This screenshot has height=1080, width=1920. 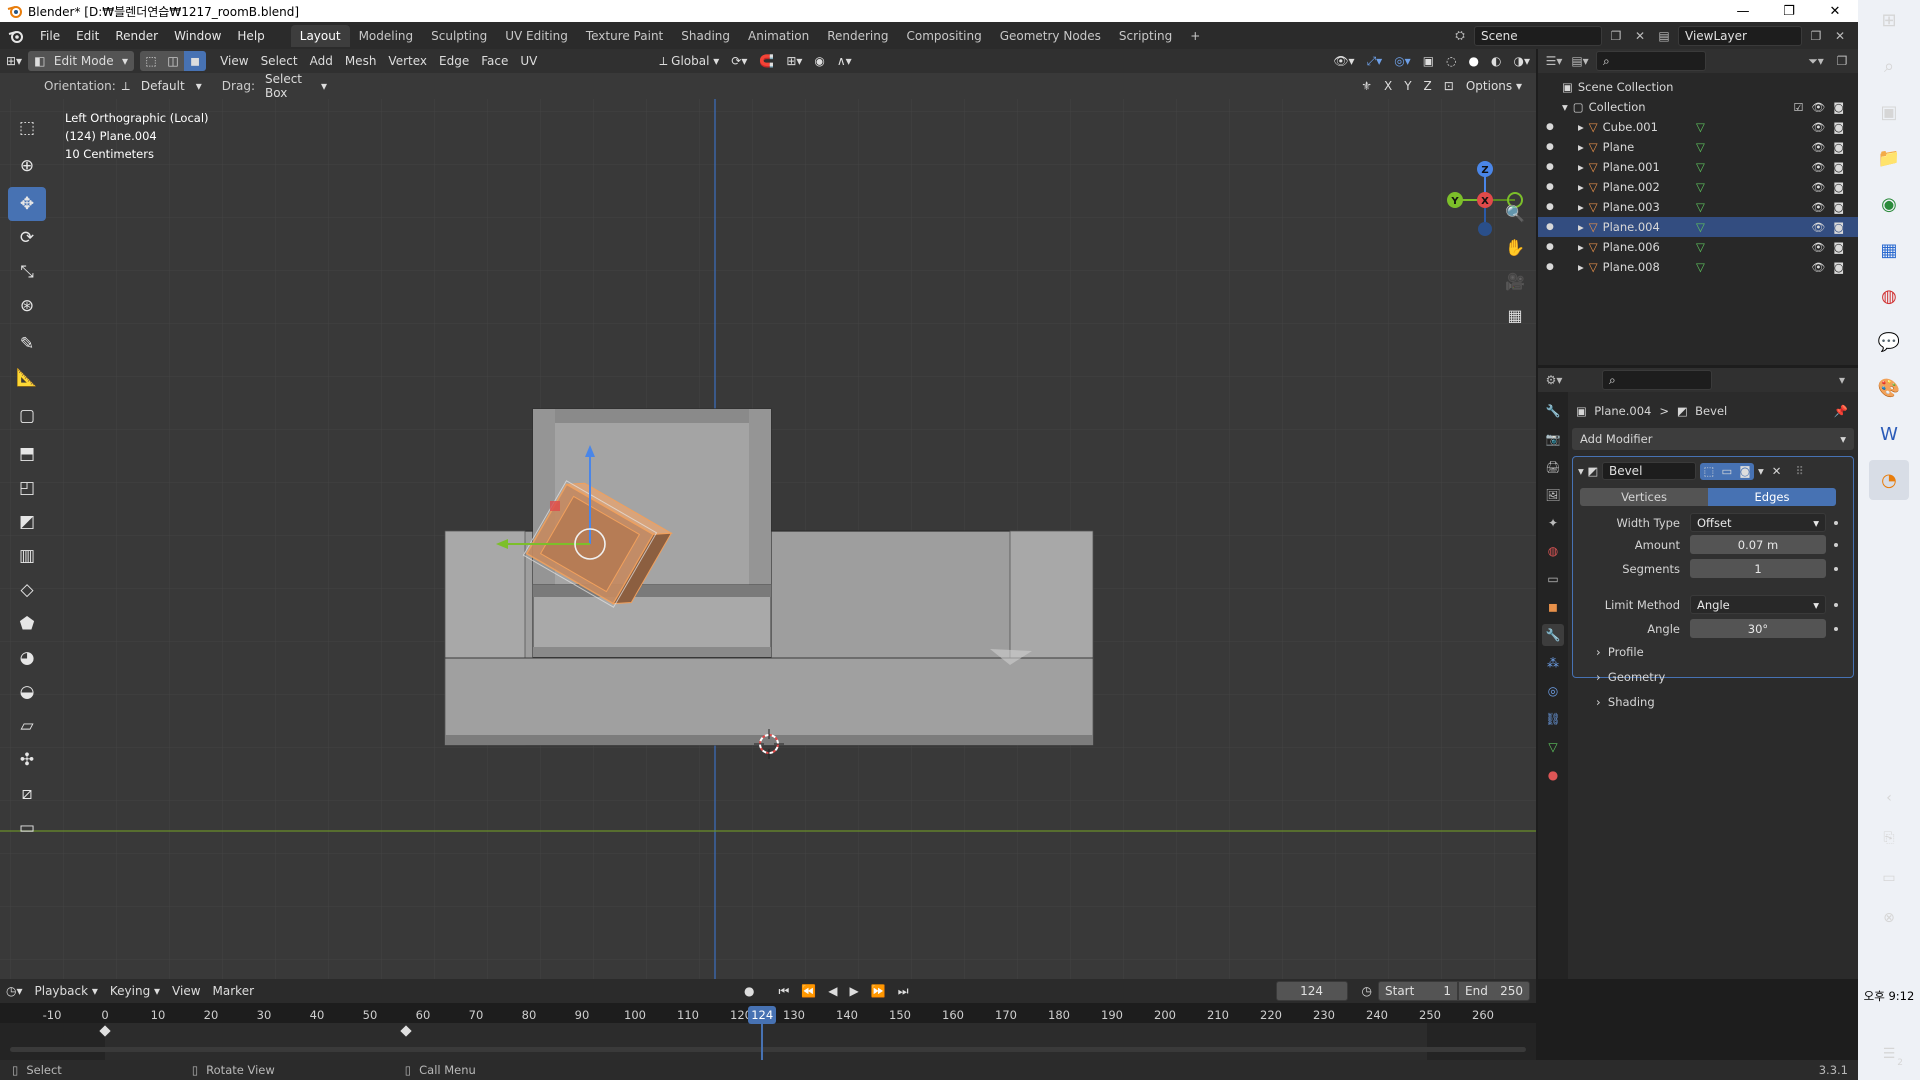 I want to click on modifier-tab-icon: 🔧, so click(x=1553, y=635).